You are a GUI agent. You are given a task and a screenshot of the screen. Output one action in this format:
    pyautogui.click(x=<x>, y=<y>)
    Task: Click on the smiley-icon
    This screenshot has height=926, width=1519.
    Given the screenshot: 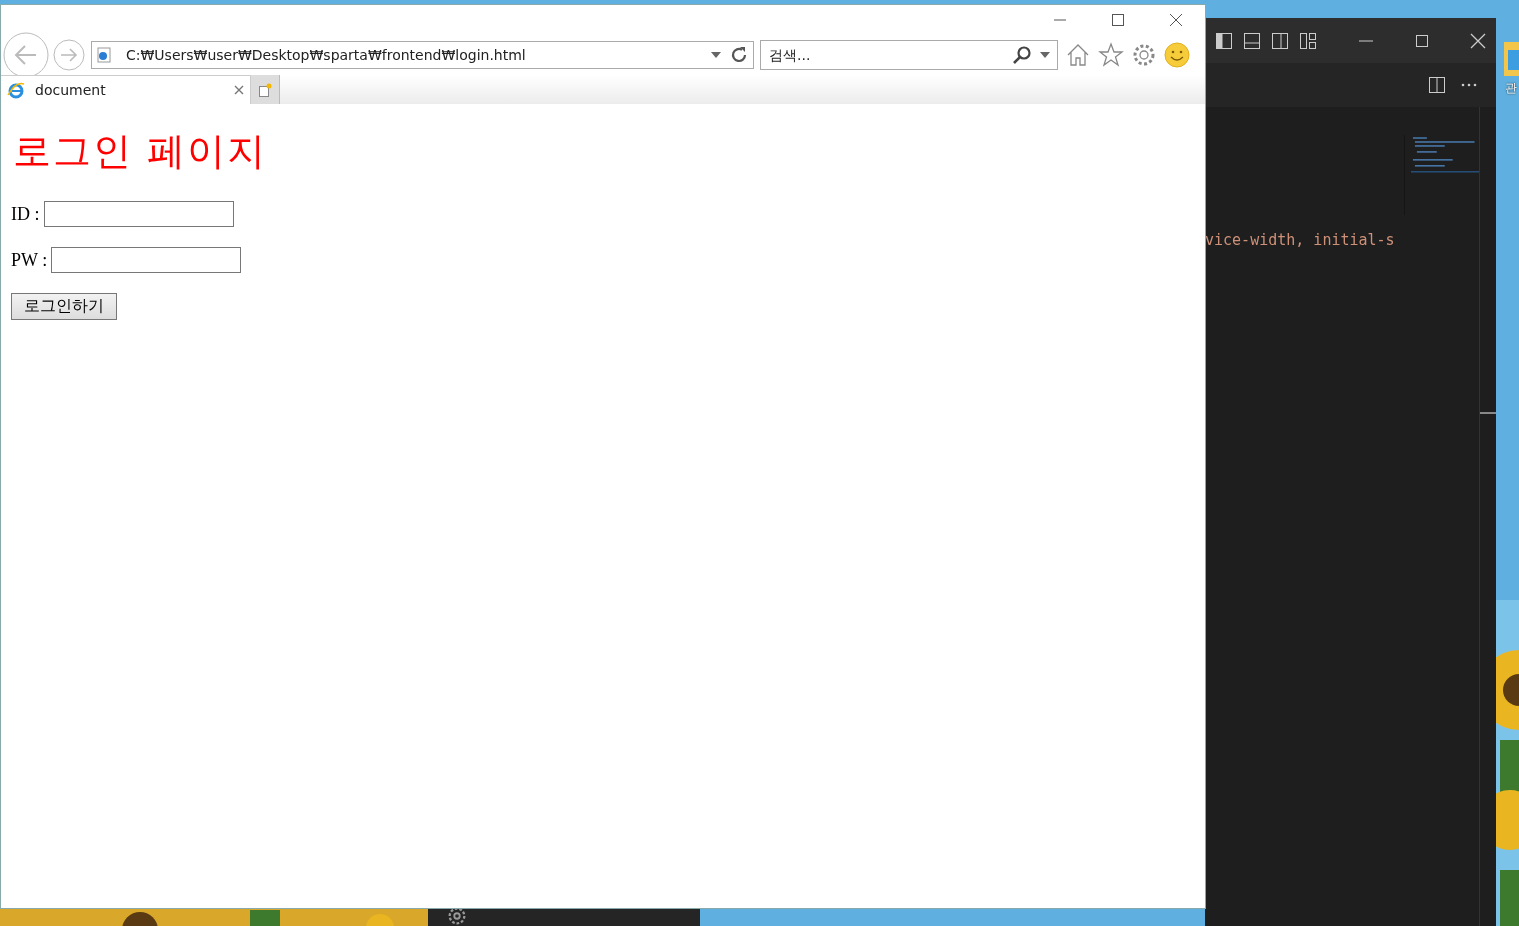 What is the action you would take?
    pyautogui.click(x=1177, y=55)
    